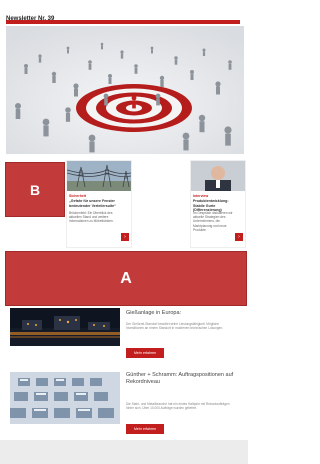 This screenshot has width=320, height=464. I want to click on card-category: Interview, so click(201, 196).